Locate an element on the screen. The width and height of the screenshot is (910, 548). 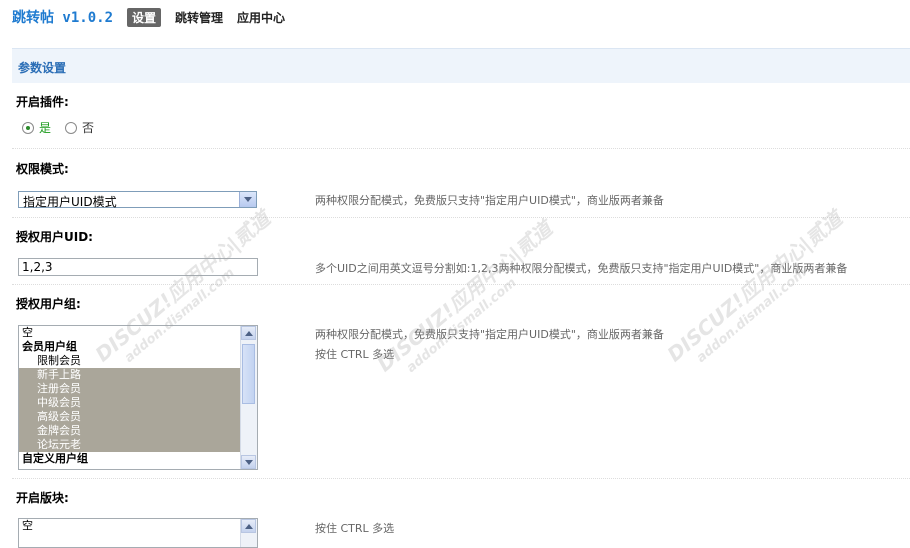
scroll-thumb is located at coordinates (248, 374).